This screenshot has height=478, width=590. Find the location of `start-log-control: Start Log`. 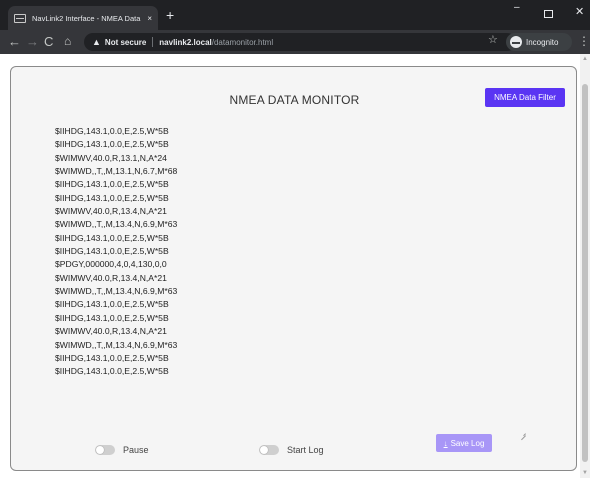

start-log-control: Start Log is located at coordinates (291, 450).